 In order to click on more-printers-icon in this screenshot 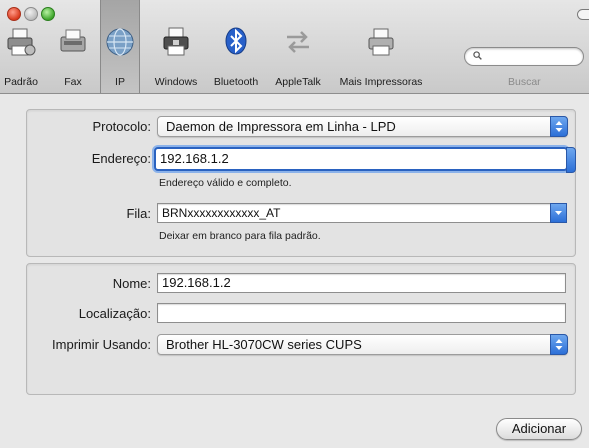, I will do `click(381, 42)`.